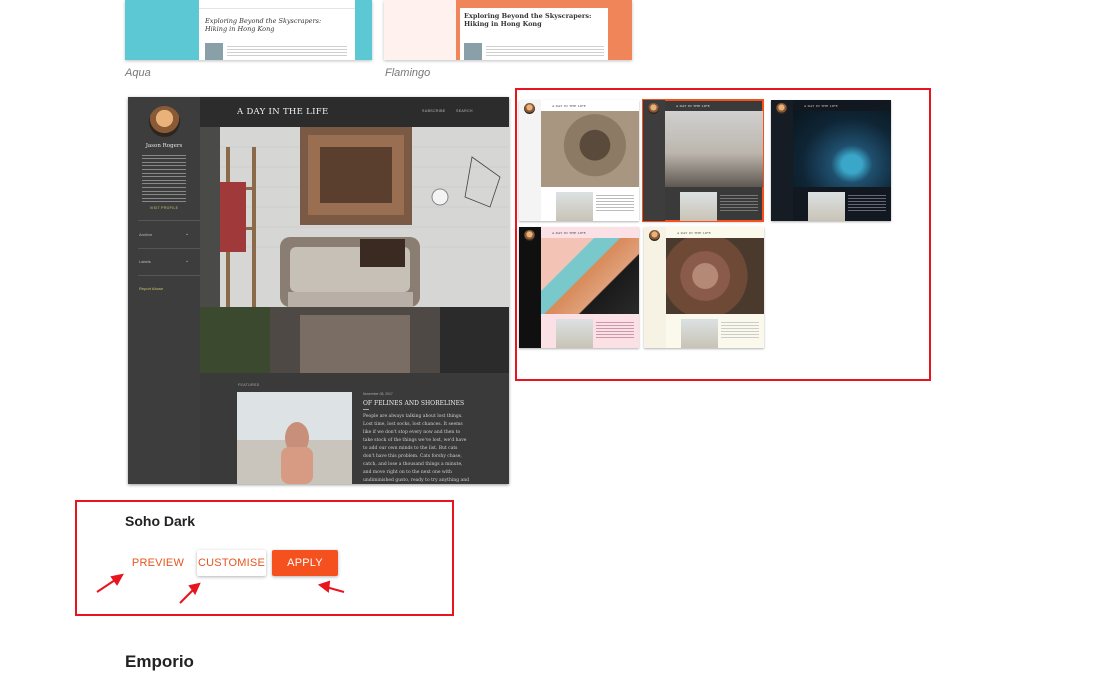  What do you see at coordinates (220, 588) in the screenshot?
I see `annotation-arrows` at bounding box center [220, 588].